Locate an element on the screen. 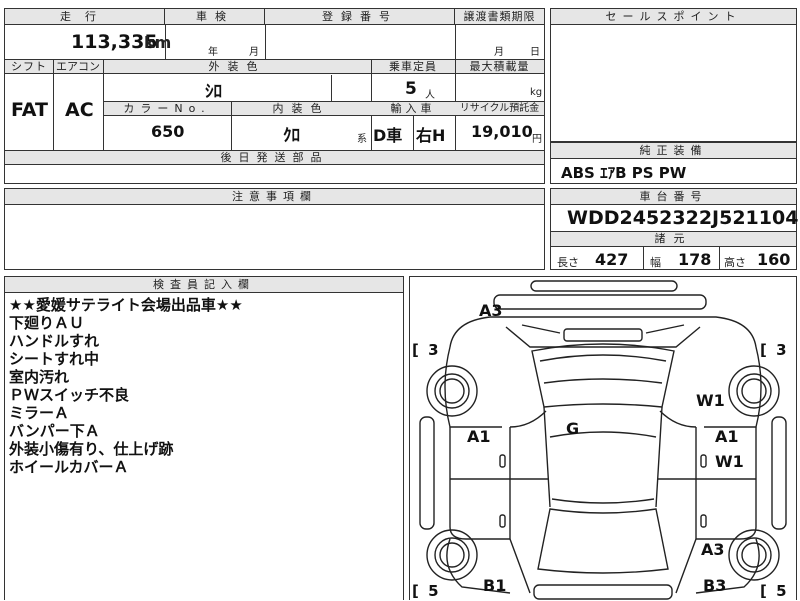 The height and width of the screenshot is (601, 800). color-no-label: カラーNo. is located at coordinates (167, 108).